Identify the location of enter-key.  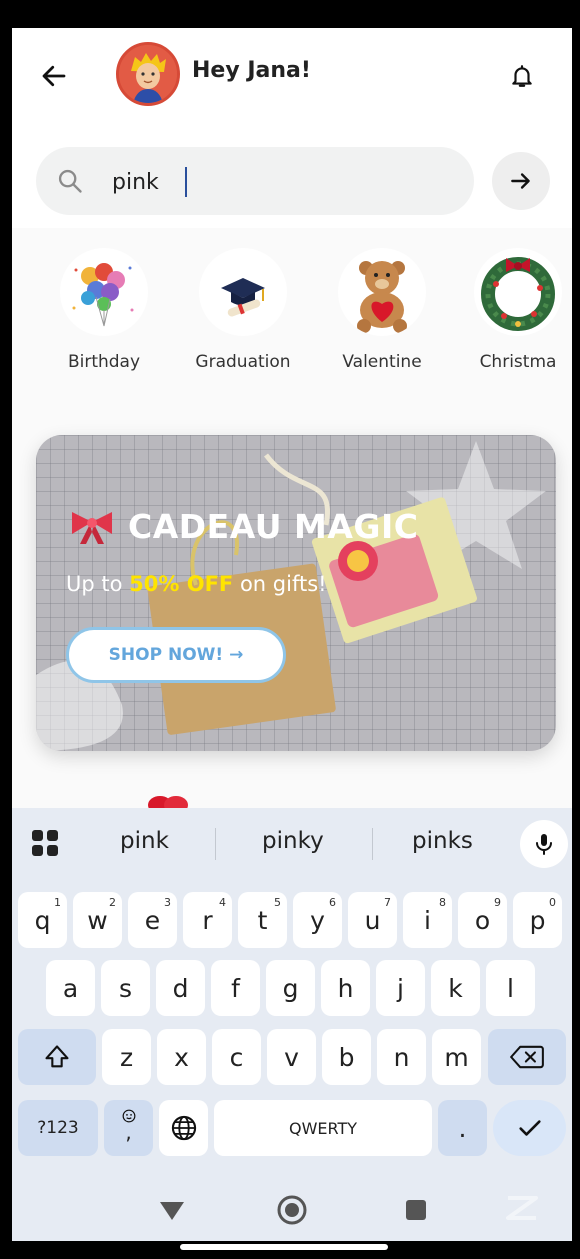
(529, 1128).